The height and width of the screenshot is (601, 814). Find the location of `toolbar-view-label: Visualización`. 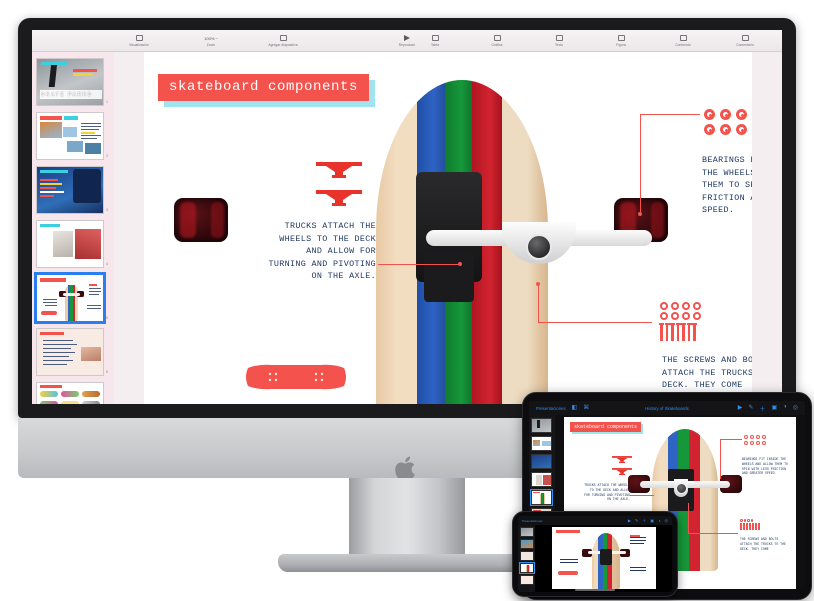

toolbar-view-label: Visualización is located at coordinates (139, 44).